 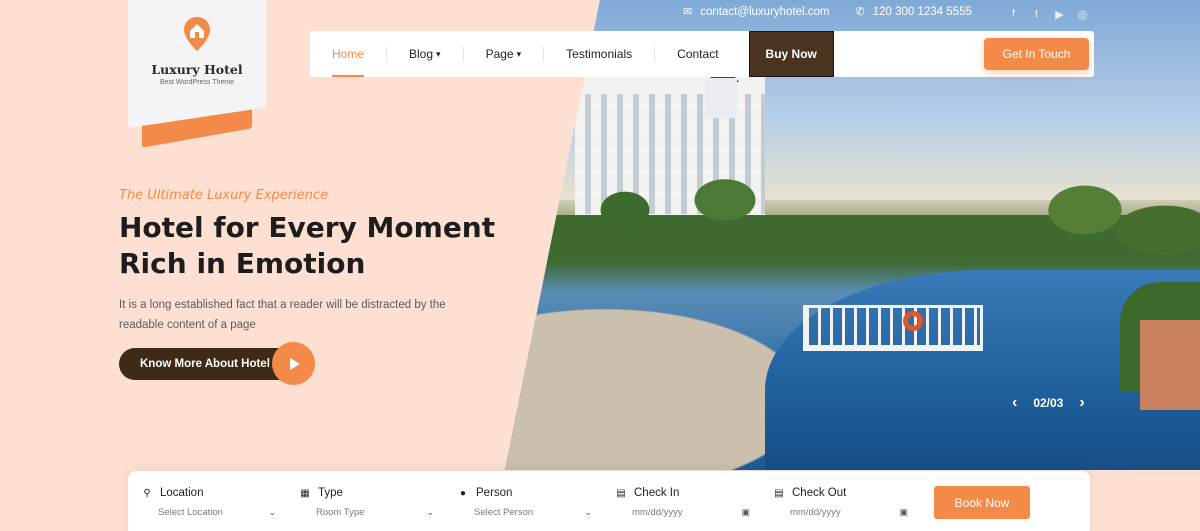 I want to click on book-now-button: Book Now, so click(x=982, y=502).